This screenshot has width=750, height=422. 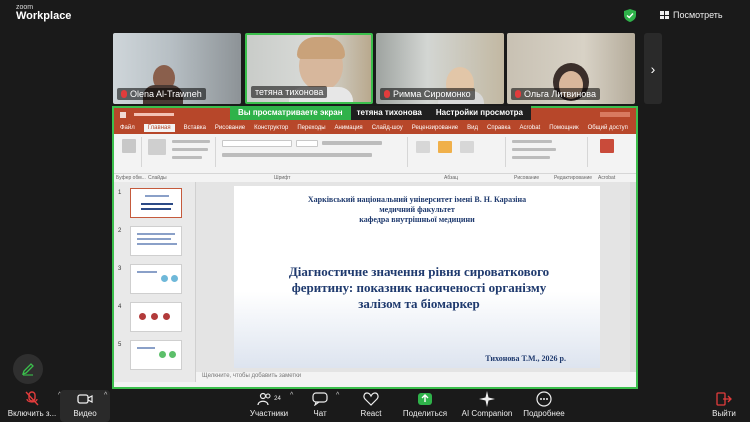 I want to click on chat-button: Чат, so click(x=320, y=406).